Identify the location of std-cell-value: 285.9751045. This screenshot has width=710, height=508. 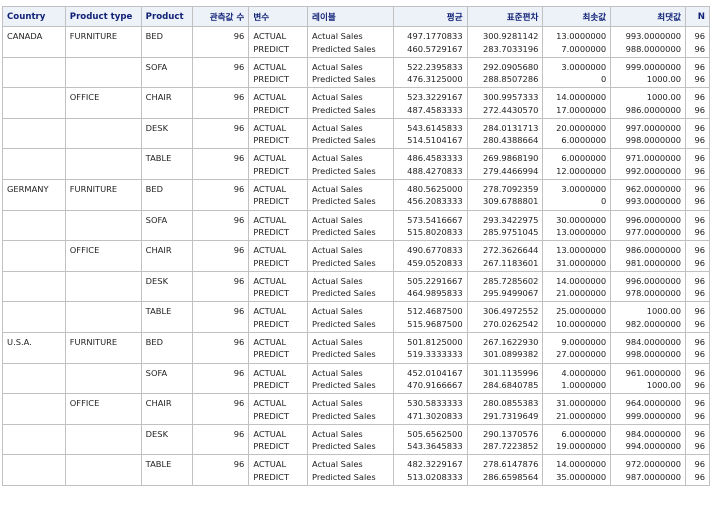
(510, 232).